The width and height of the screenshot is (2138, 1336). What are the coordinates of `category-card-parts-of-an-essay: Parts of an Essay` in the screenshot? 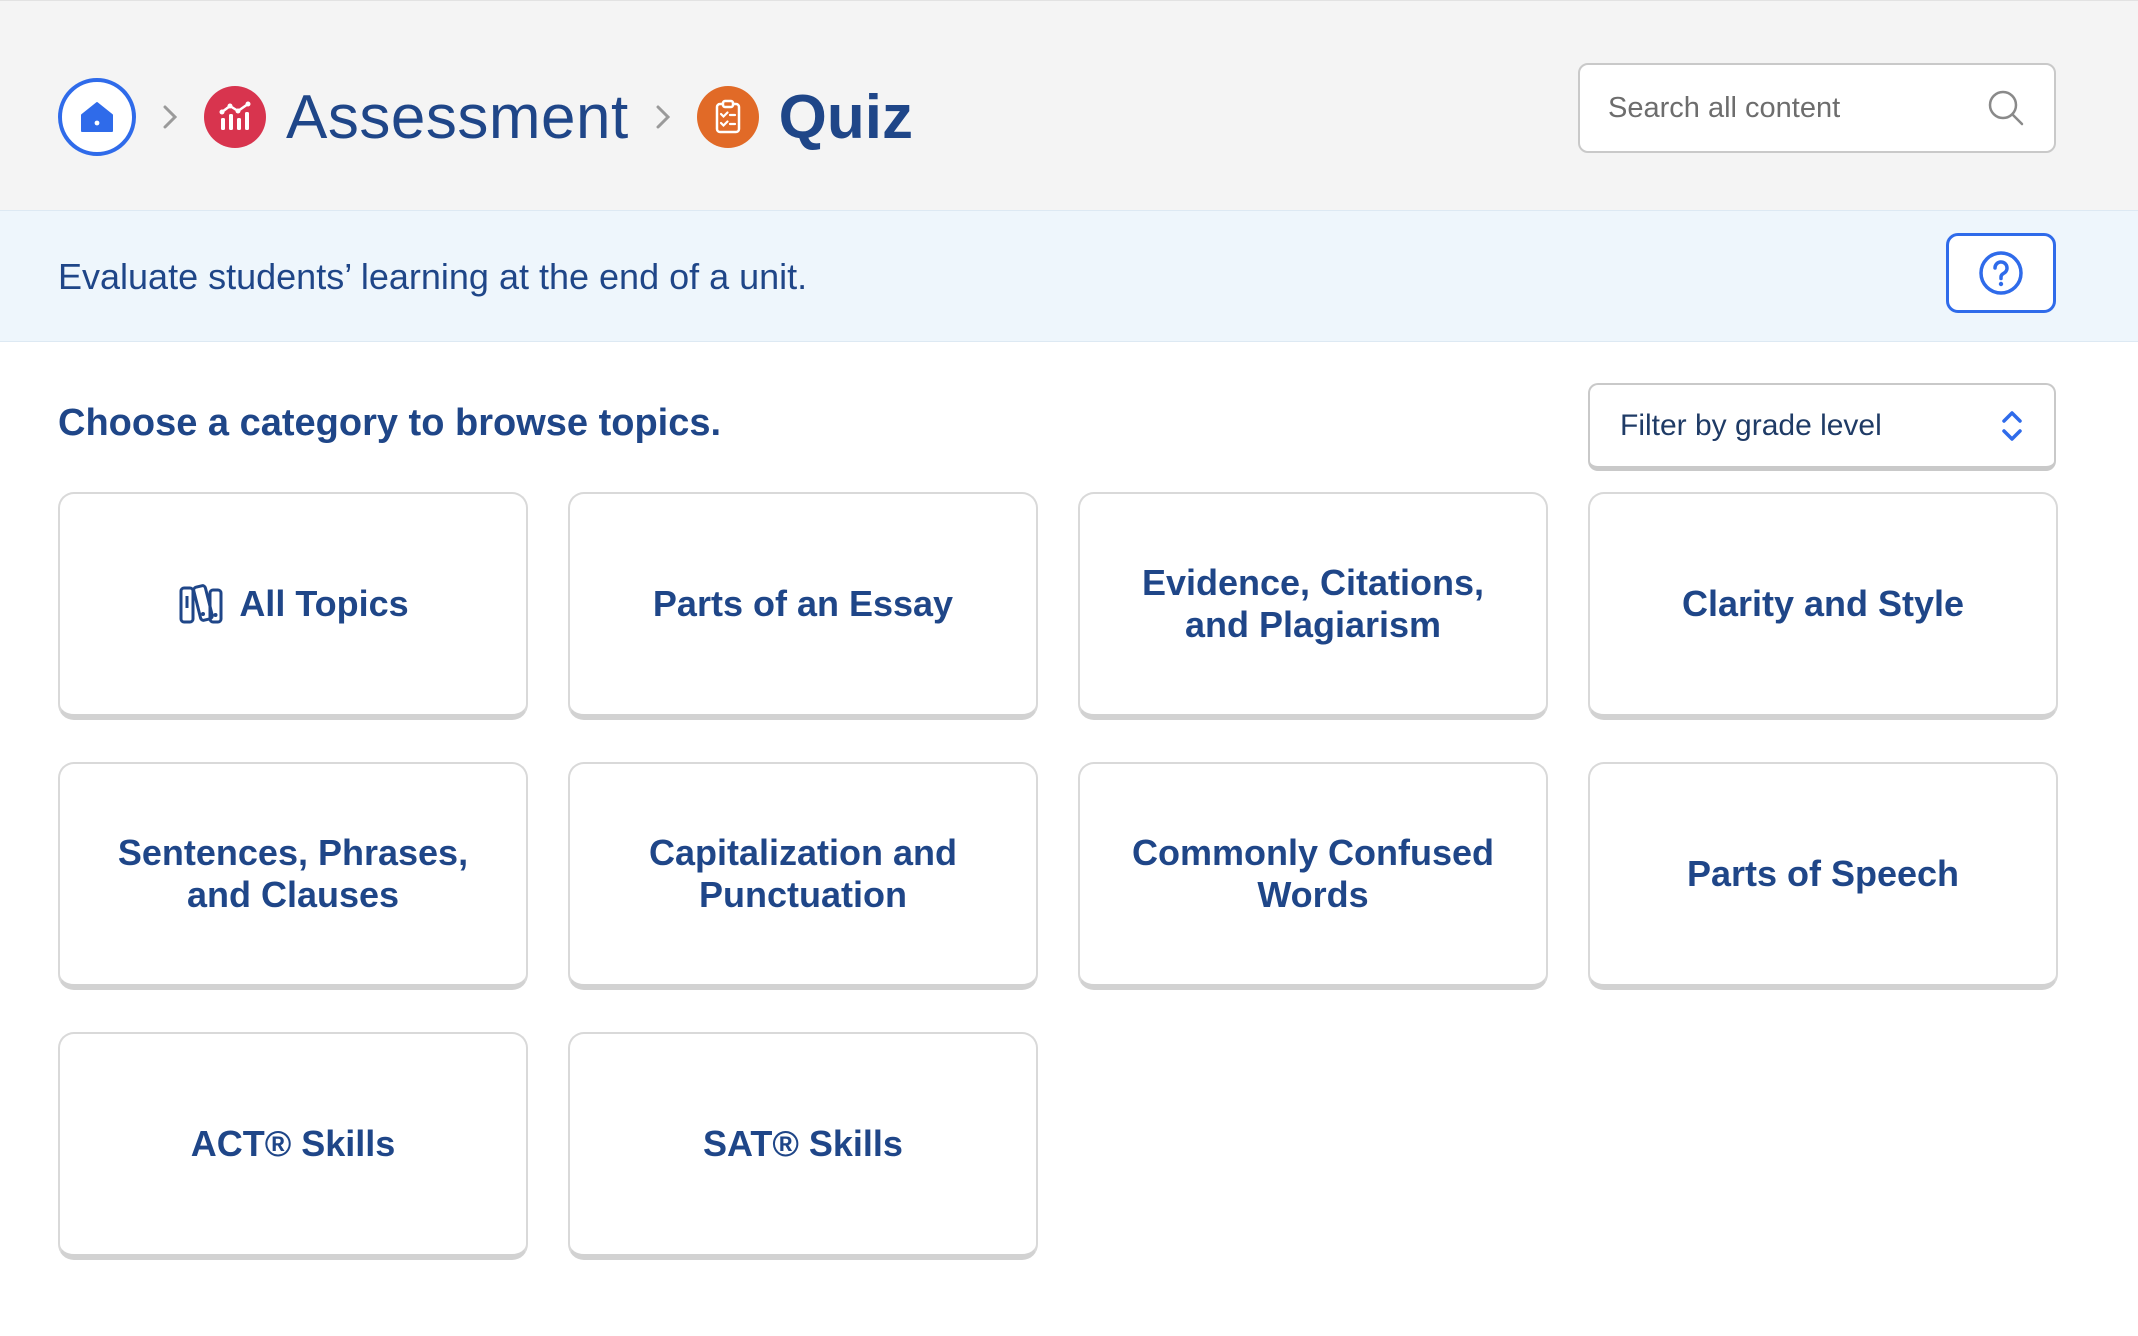 It's located at (803, 606).